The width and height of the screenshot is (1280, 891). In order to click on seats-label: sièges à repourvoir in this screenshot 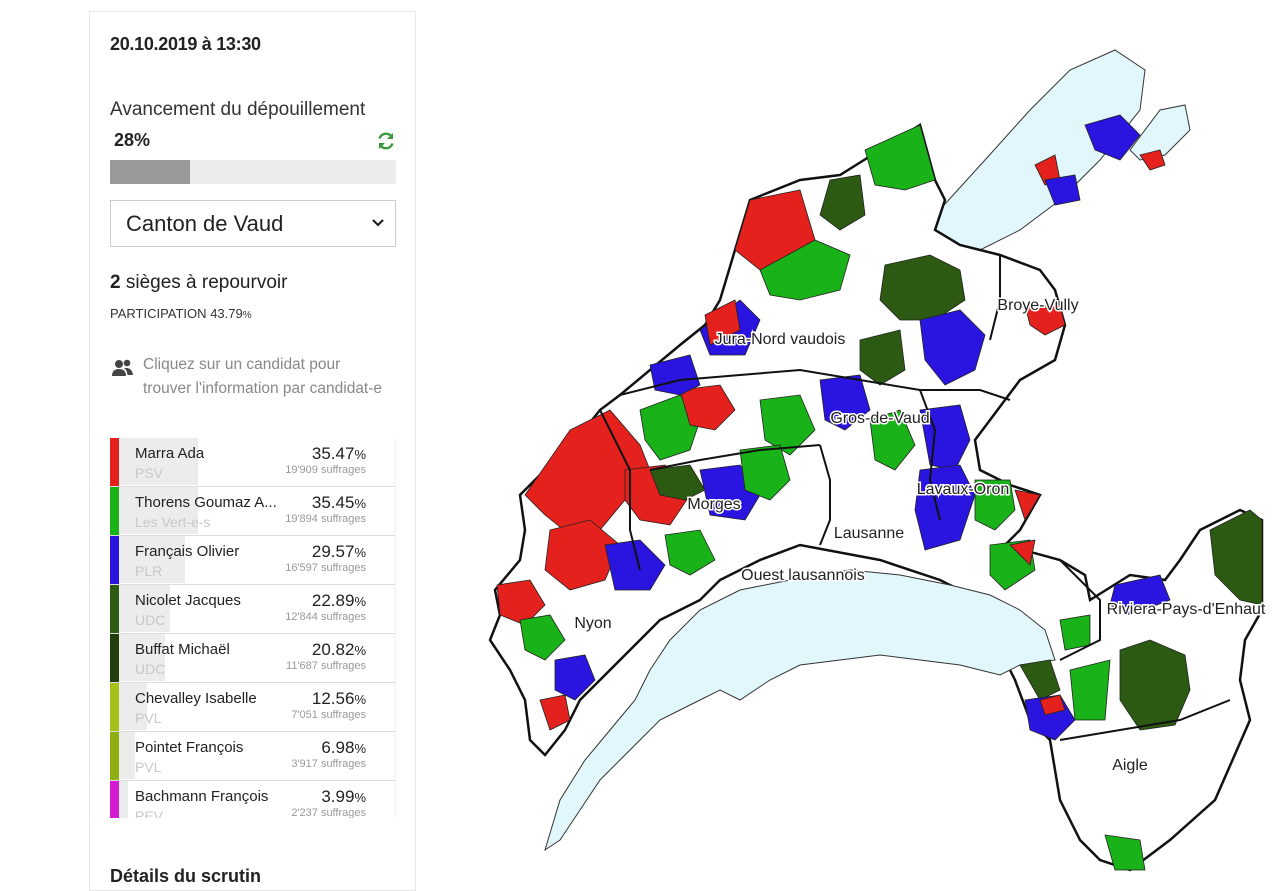, I will do `click(206, 282)`.